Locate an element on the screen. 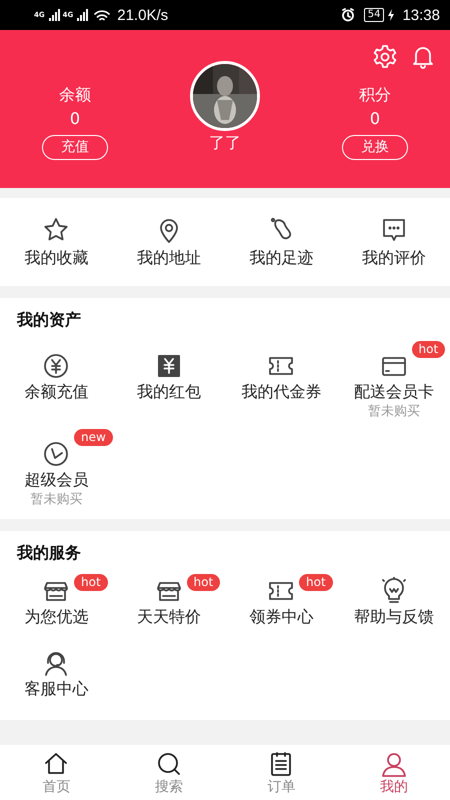  section-title: 我的资产 is located at coordinates (49, 320).